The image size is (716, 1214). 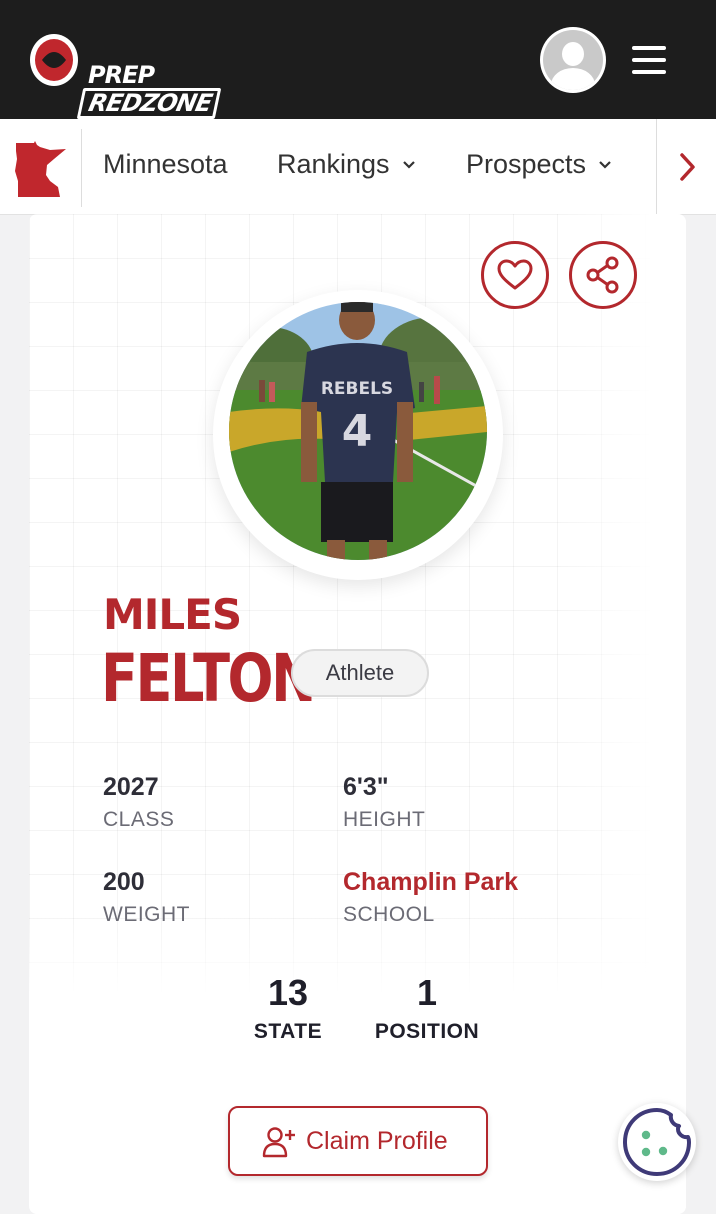 I want to click on top-header: PREP REDZONE, so click(x=358, y=59).